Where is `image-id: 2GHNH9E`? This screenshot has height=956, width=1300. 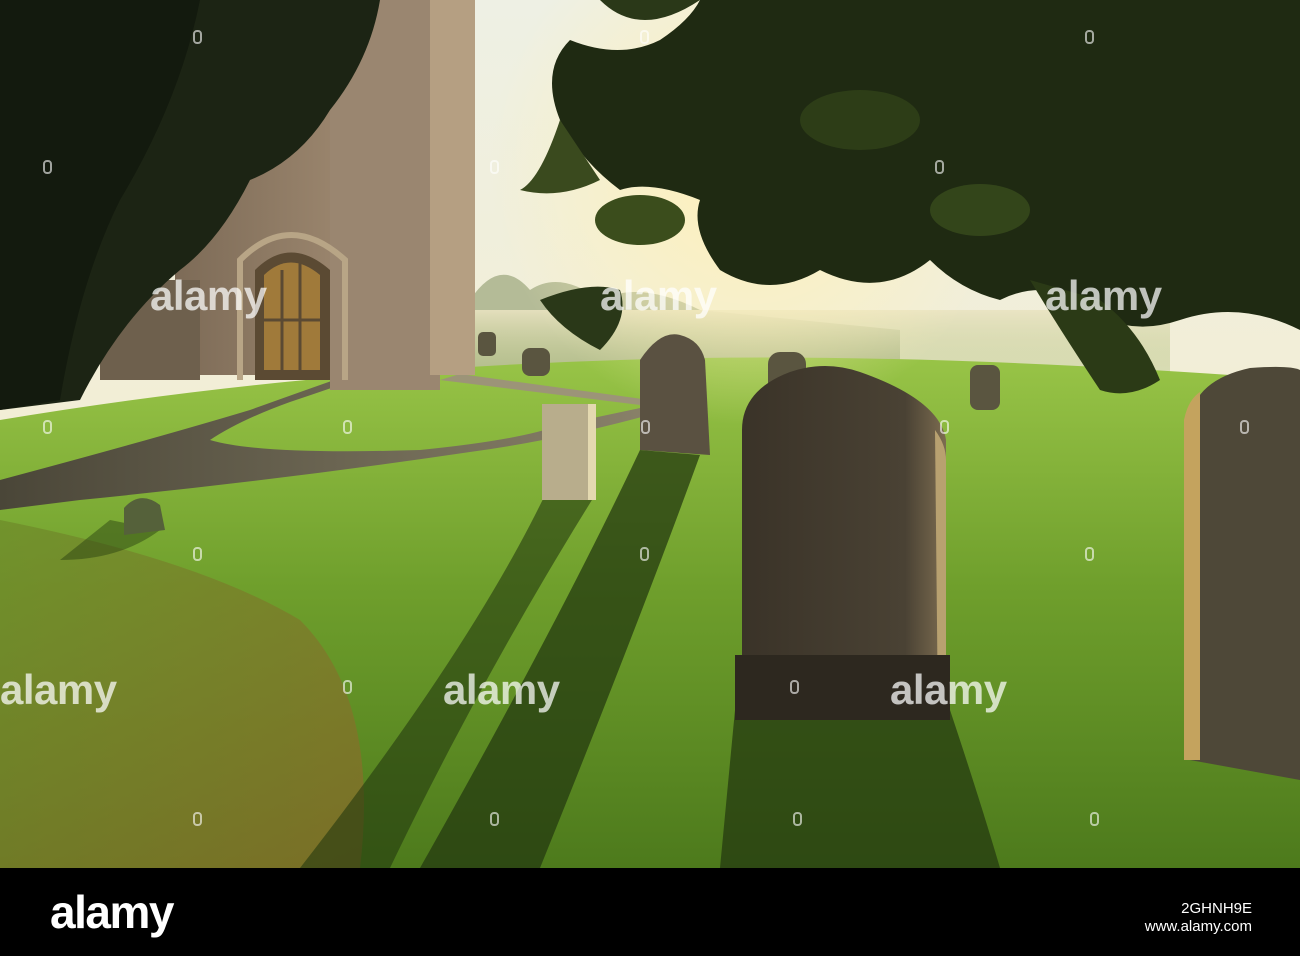
image-id: 2GHNH9E is located at coordinates (1216, 908).